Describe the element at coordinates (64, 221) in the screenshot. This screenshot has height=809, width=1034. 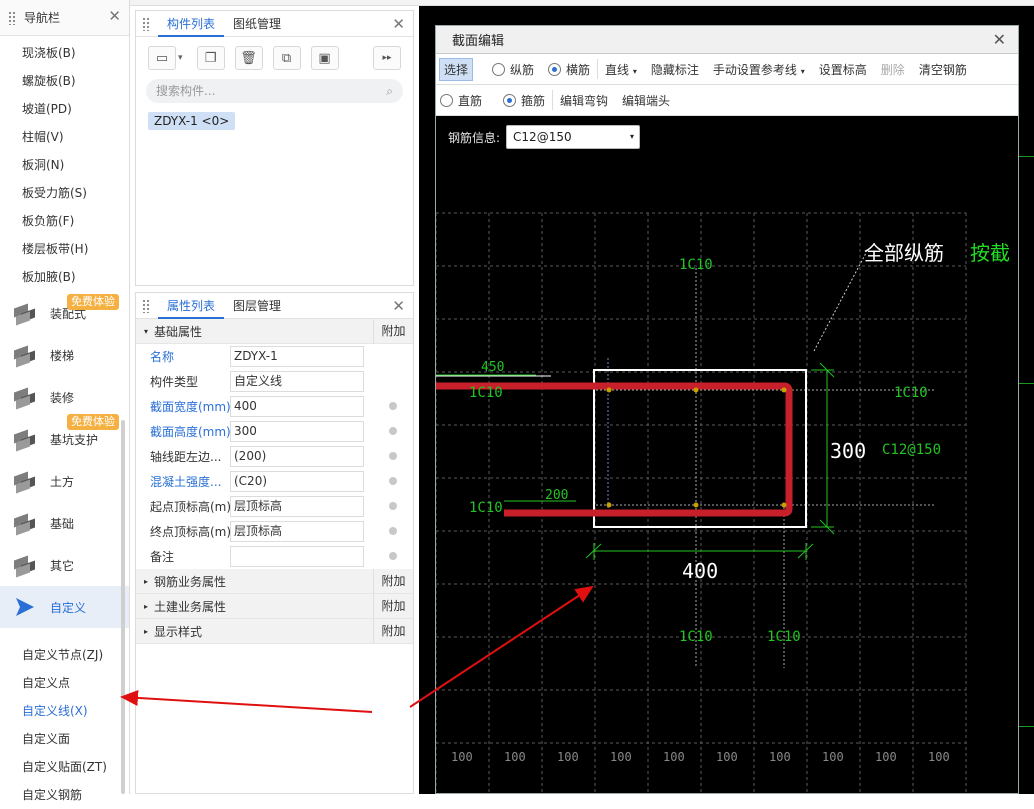
I see `nav-subitem: 板负筋(F)` at that location.